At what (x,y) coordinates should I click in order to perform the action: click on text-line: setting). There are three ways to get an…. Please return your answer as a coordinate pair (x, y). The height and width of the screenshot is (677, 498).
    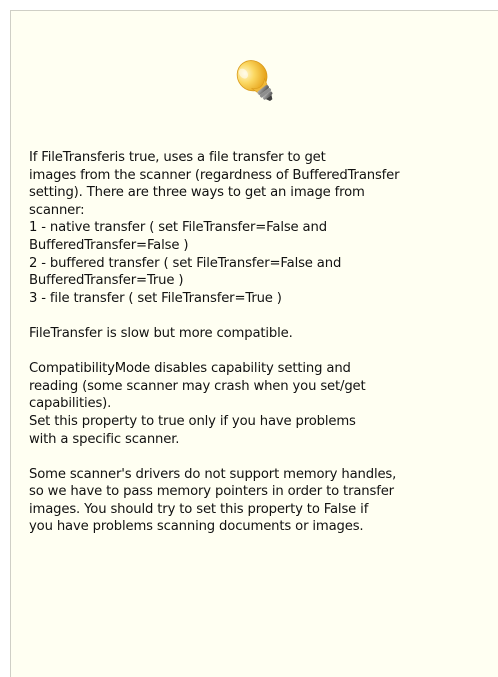
    Looking at the image, I should click on (197, 193).